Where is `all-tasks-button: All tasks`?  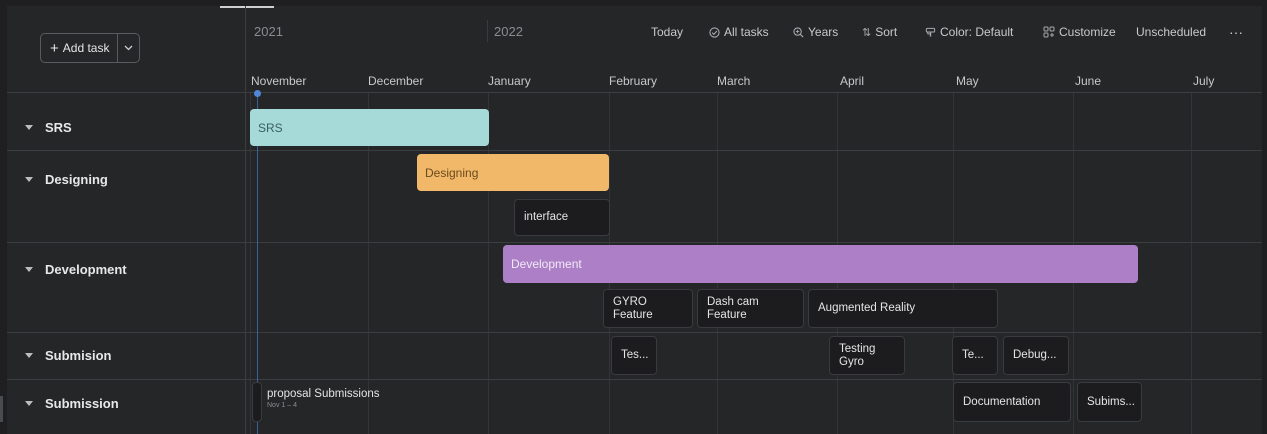
all-tasks-button: All tasks is located at coordinates (739, 32).